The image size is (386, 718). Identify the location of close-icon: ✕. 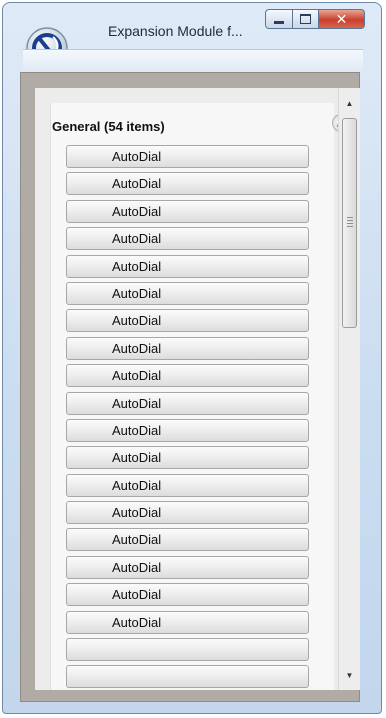
(341, 18).